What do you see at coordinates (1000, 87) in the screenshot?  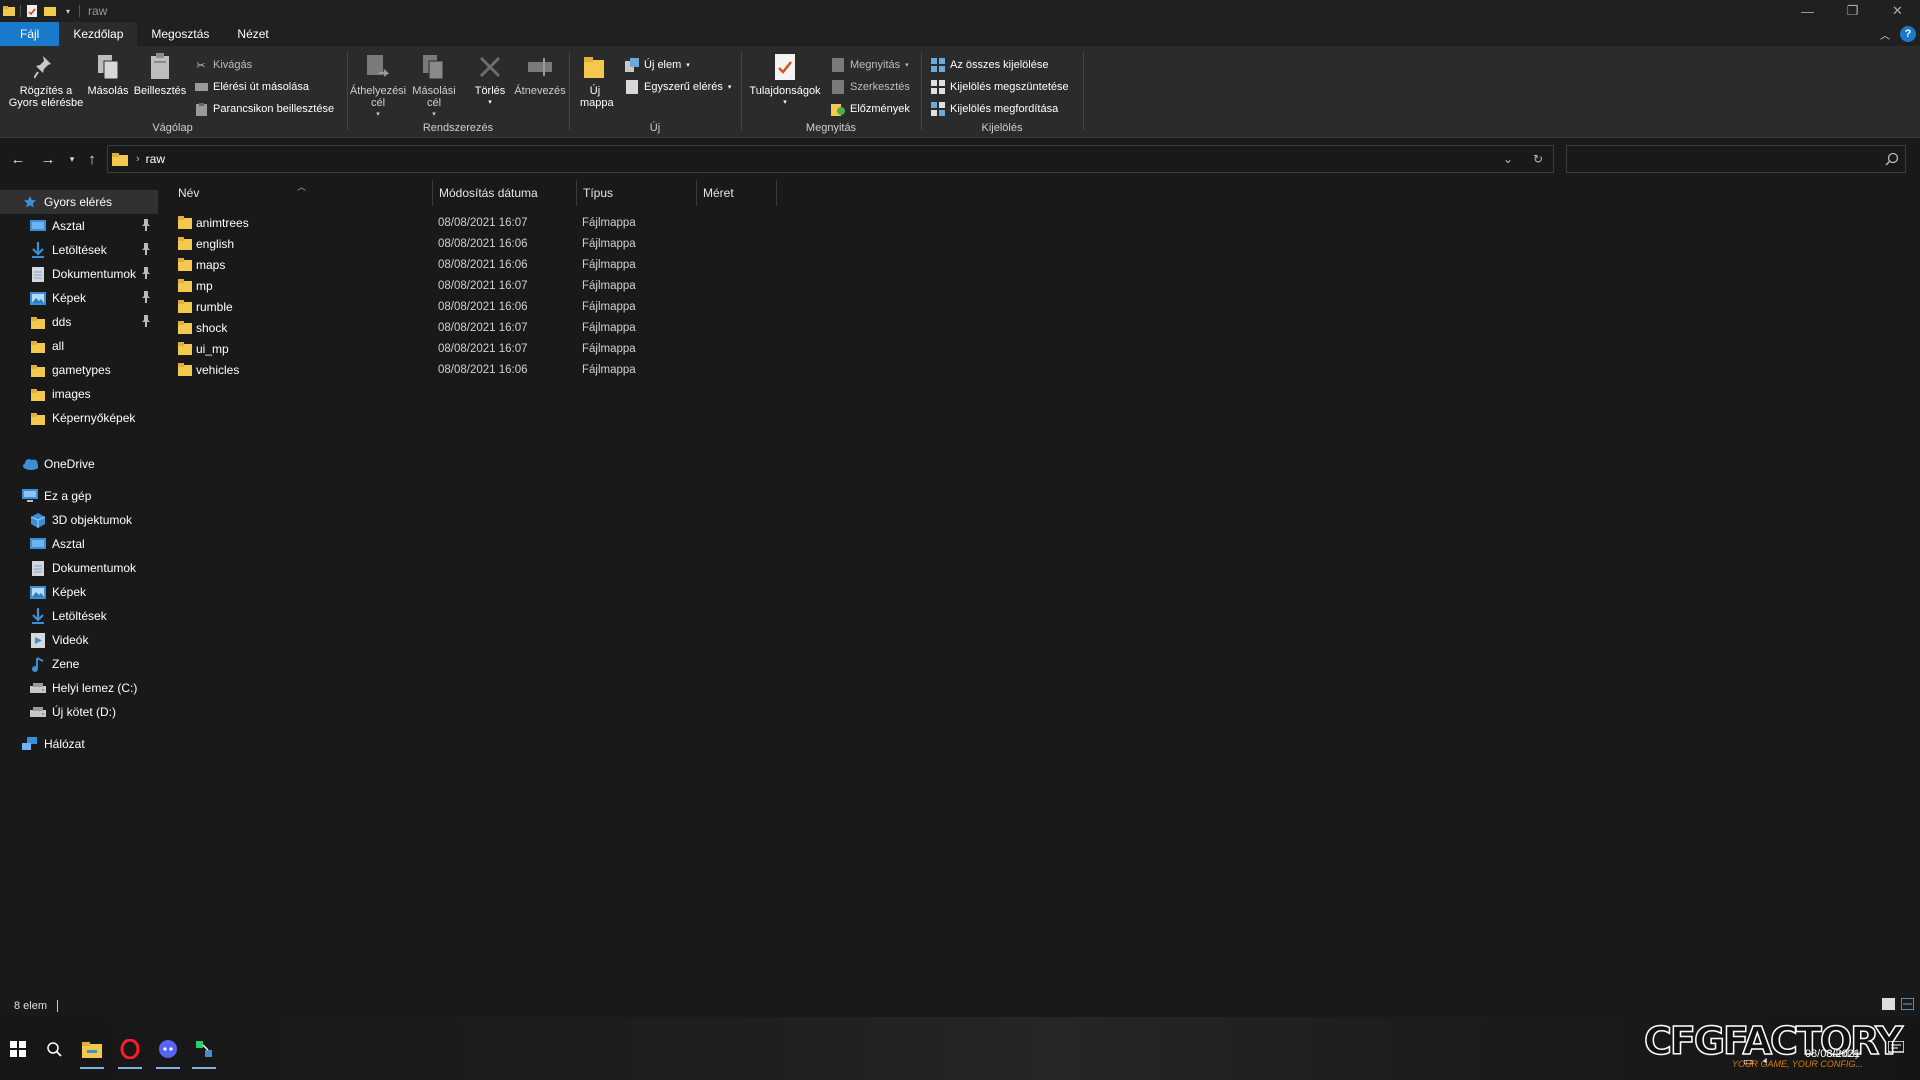 I see `select-none-button: Kijelölés megszüntetése` at bounding box center [1000, 87].